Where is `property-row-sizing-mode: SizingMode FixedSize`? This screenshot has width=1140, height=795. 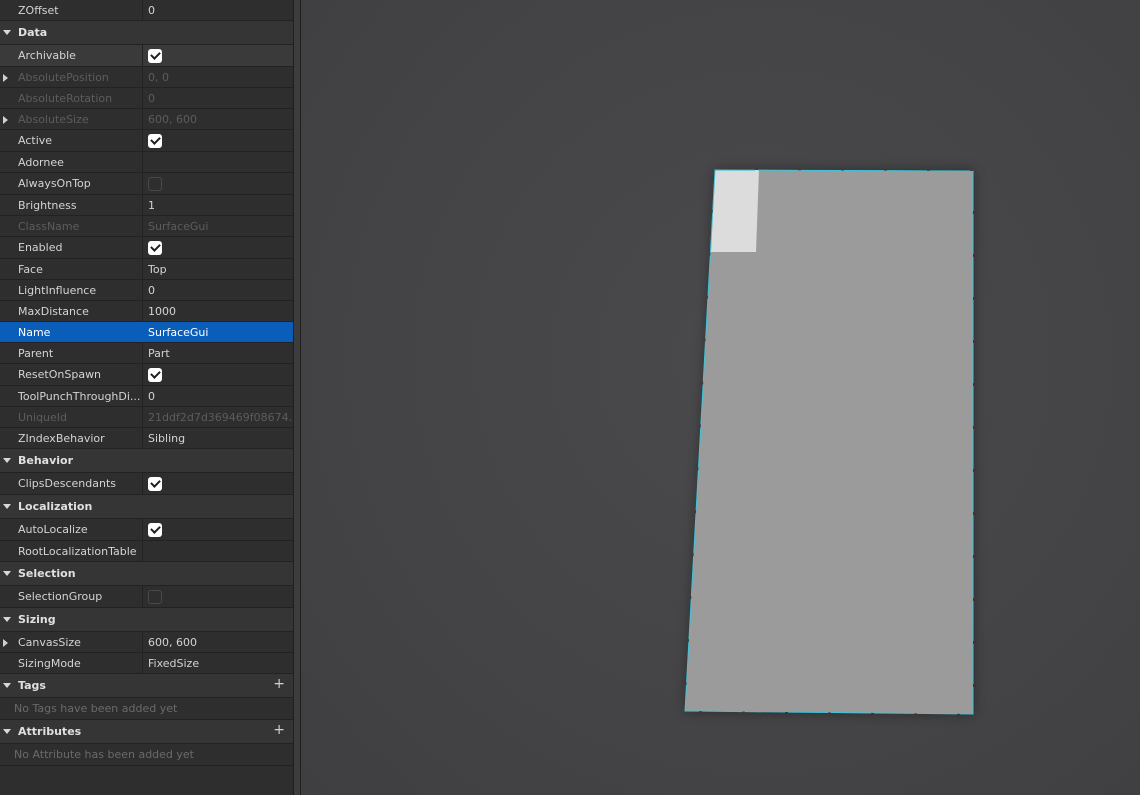 property-row-sizing-mode: SizingMode FixedSize is located at coordinates (146, 663).